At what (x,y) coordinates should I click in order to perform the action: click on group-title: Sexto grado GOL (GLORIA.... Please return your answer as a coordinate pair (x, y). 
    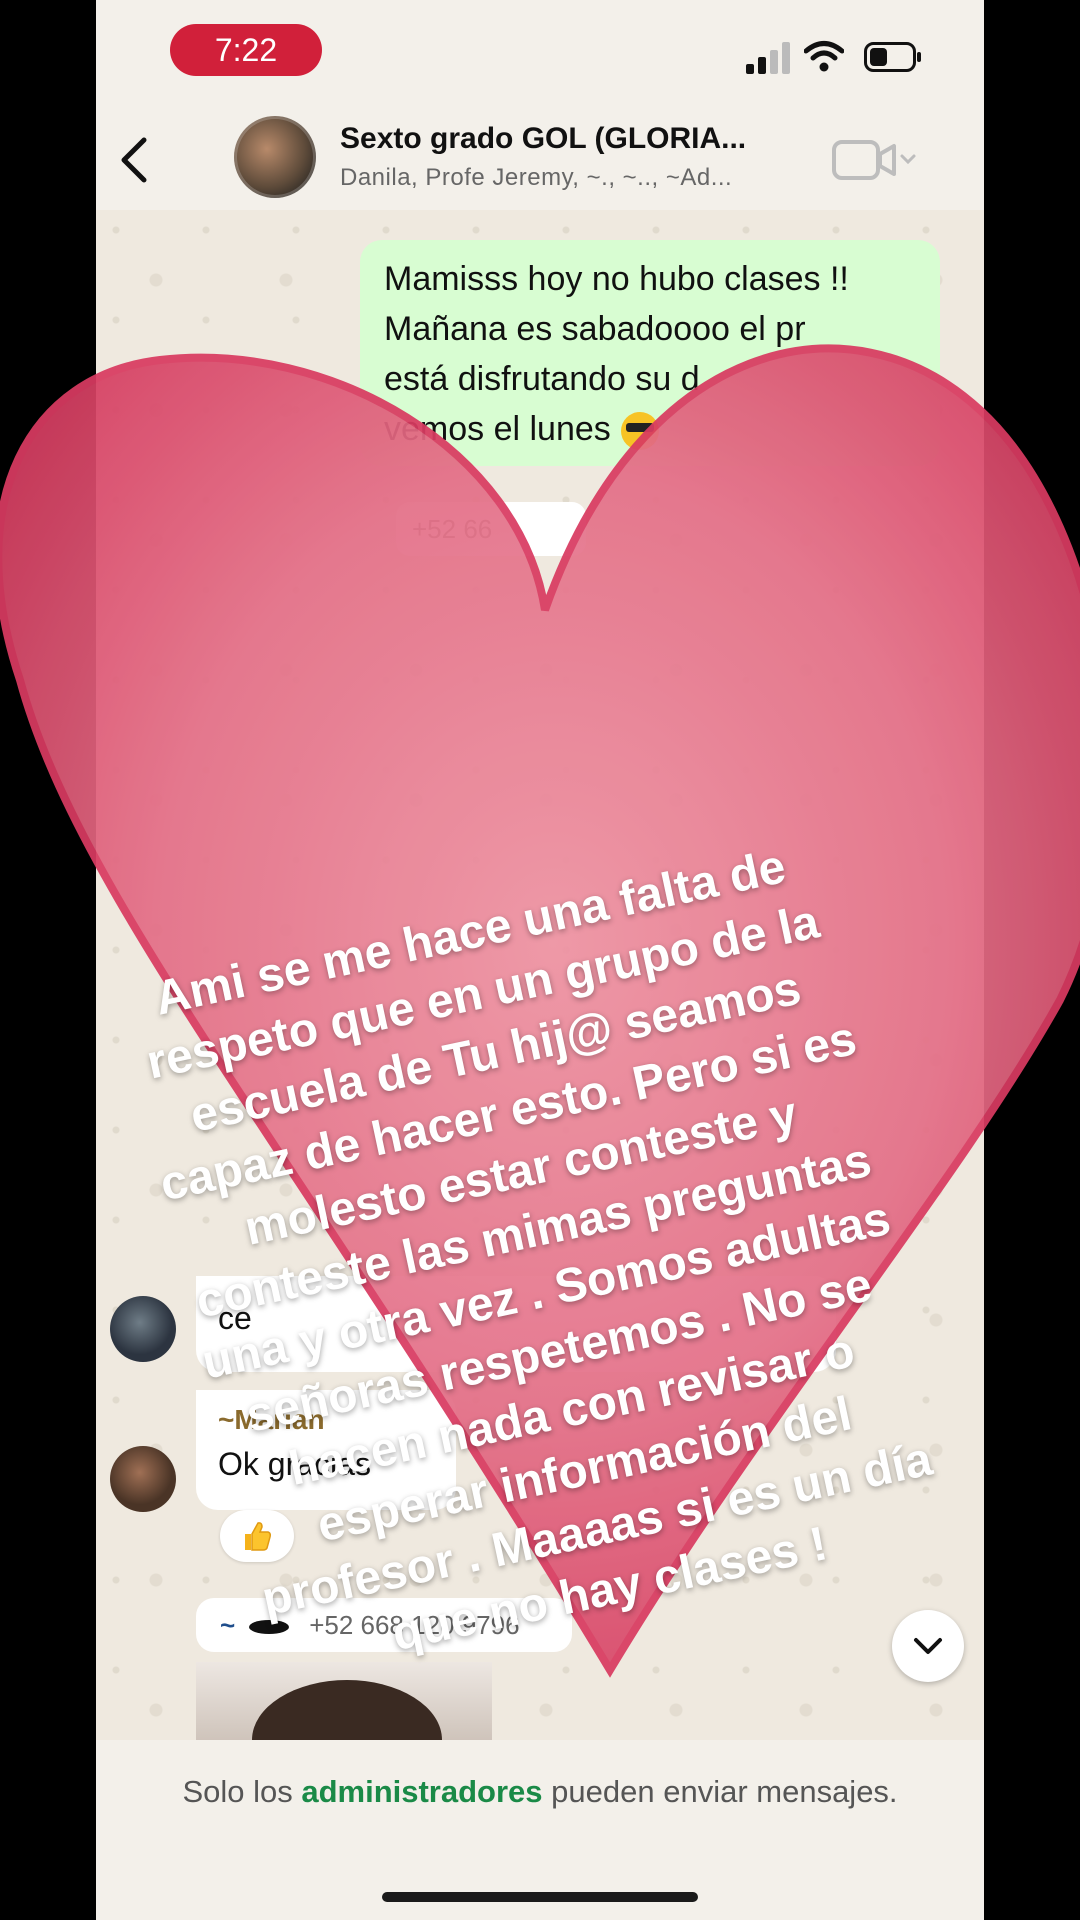
    Looking at the image, I should click on (565, 139).